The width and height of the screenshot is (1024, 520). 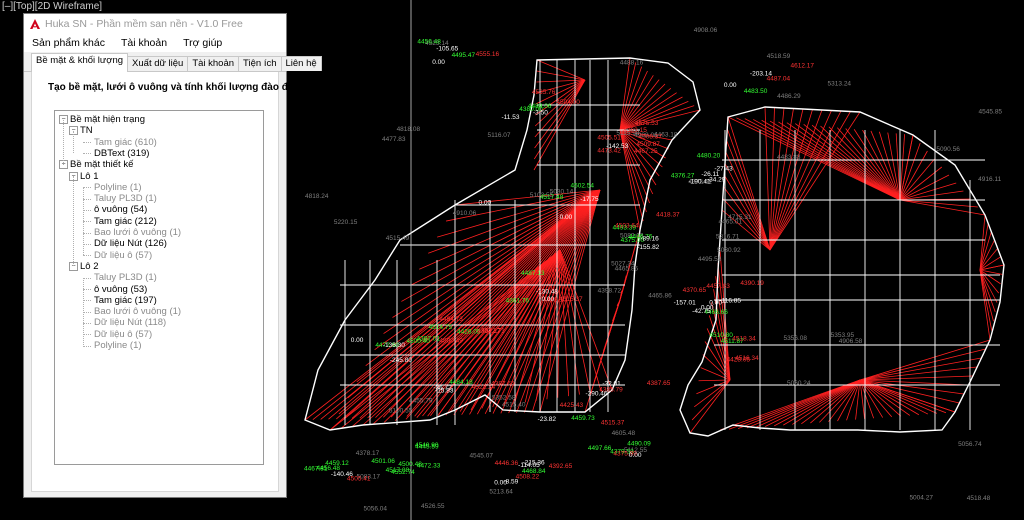 I want to click on elevation-label: -203.14, so click(x=761, y=73).